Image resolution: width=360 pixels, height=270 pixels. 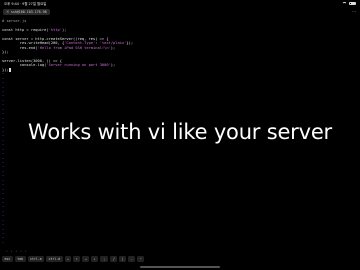 What do you see at coordinates (180, 259) in the screenshot?
I see `keyboard-accessory-bar: esc tab ctrl-a ctrl-d ← ↑ → ↓ ⋮ / | - ~` at bounding box center [180, 259].